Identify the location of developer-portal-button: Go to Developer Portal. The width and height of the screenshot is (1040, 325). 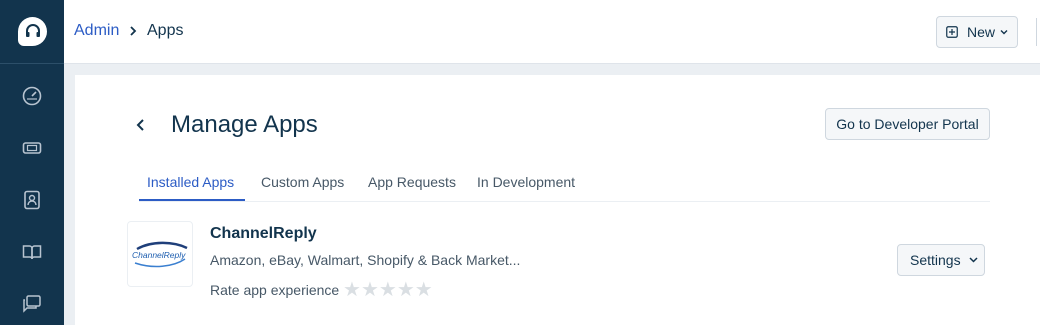
(907, 124).